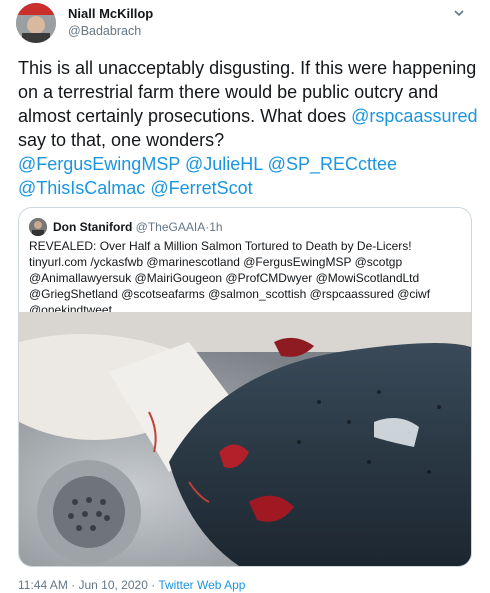  I want to click on quoted-author-name: Don Staniford, so click(92, 227).